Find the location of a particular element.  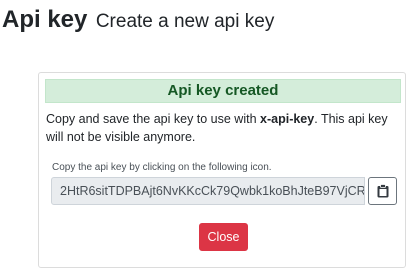

page-subtitle: Create a new api key is located at coordinates (185, 21).